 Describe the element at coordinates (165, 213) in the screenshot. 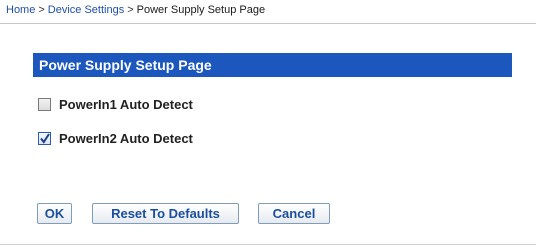

I see `reset-to-defaults-button: Reset To Defaults` at that location.